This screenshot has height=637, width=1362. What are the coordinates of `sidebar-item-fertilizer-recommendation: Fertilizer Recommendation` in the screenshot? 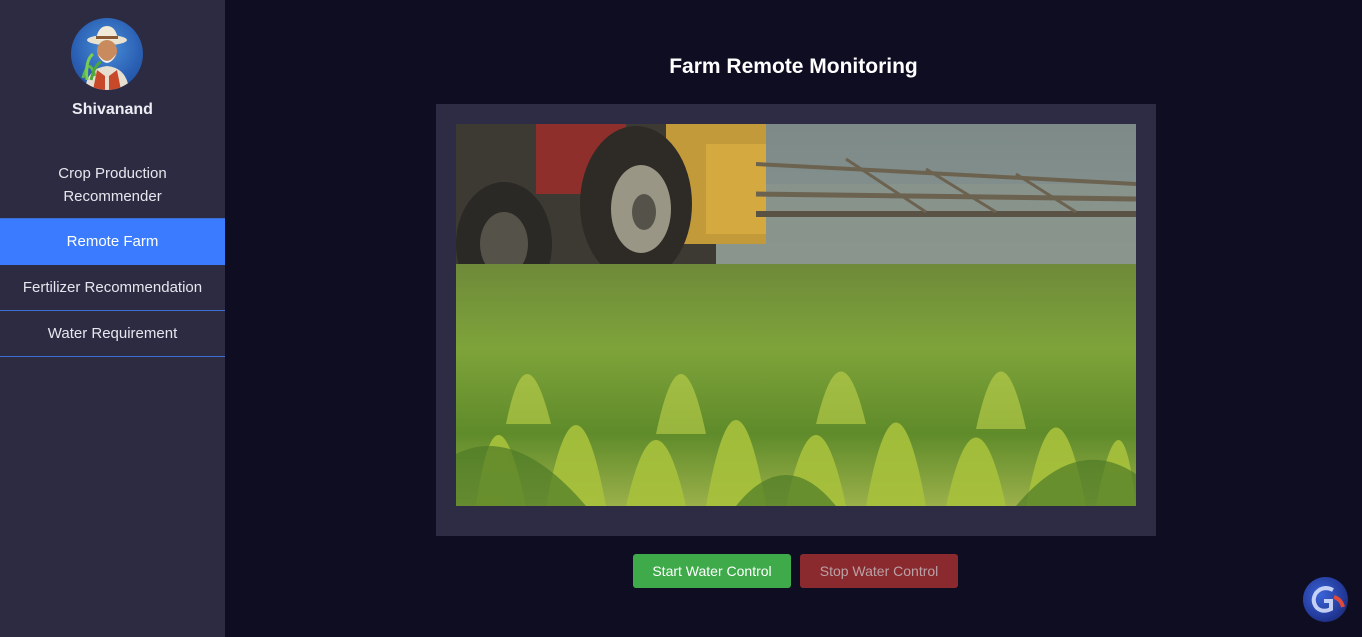 It's located at (112, 288).